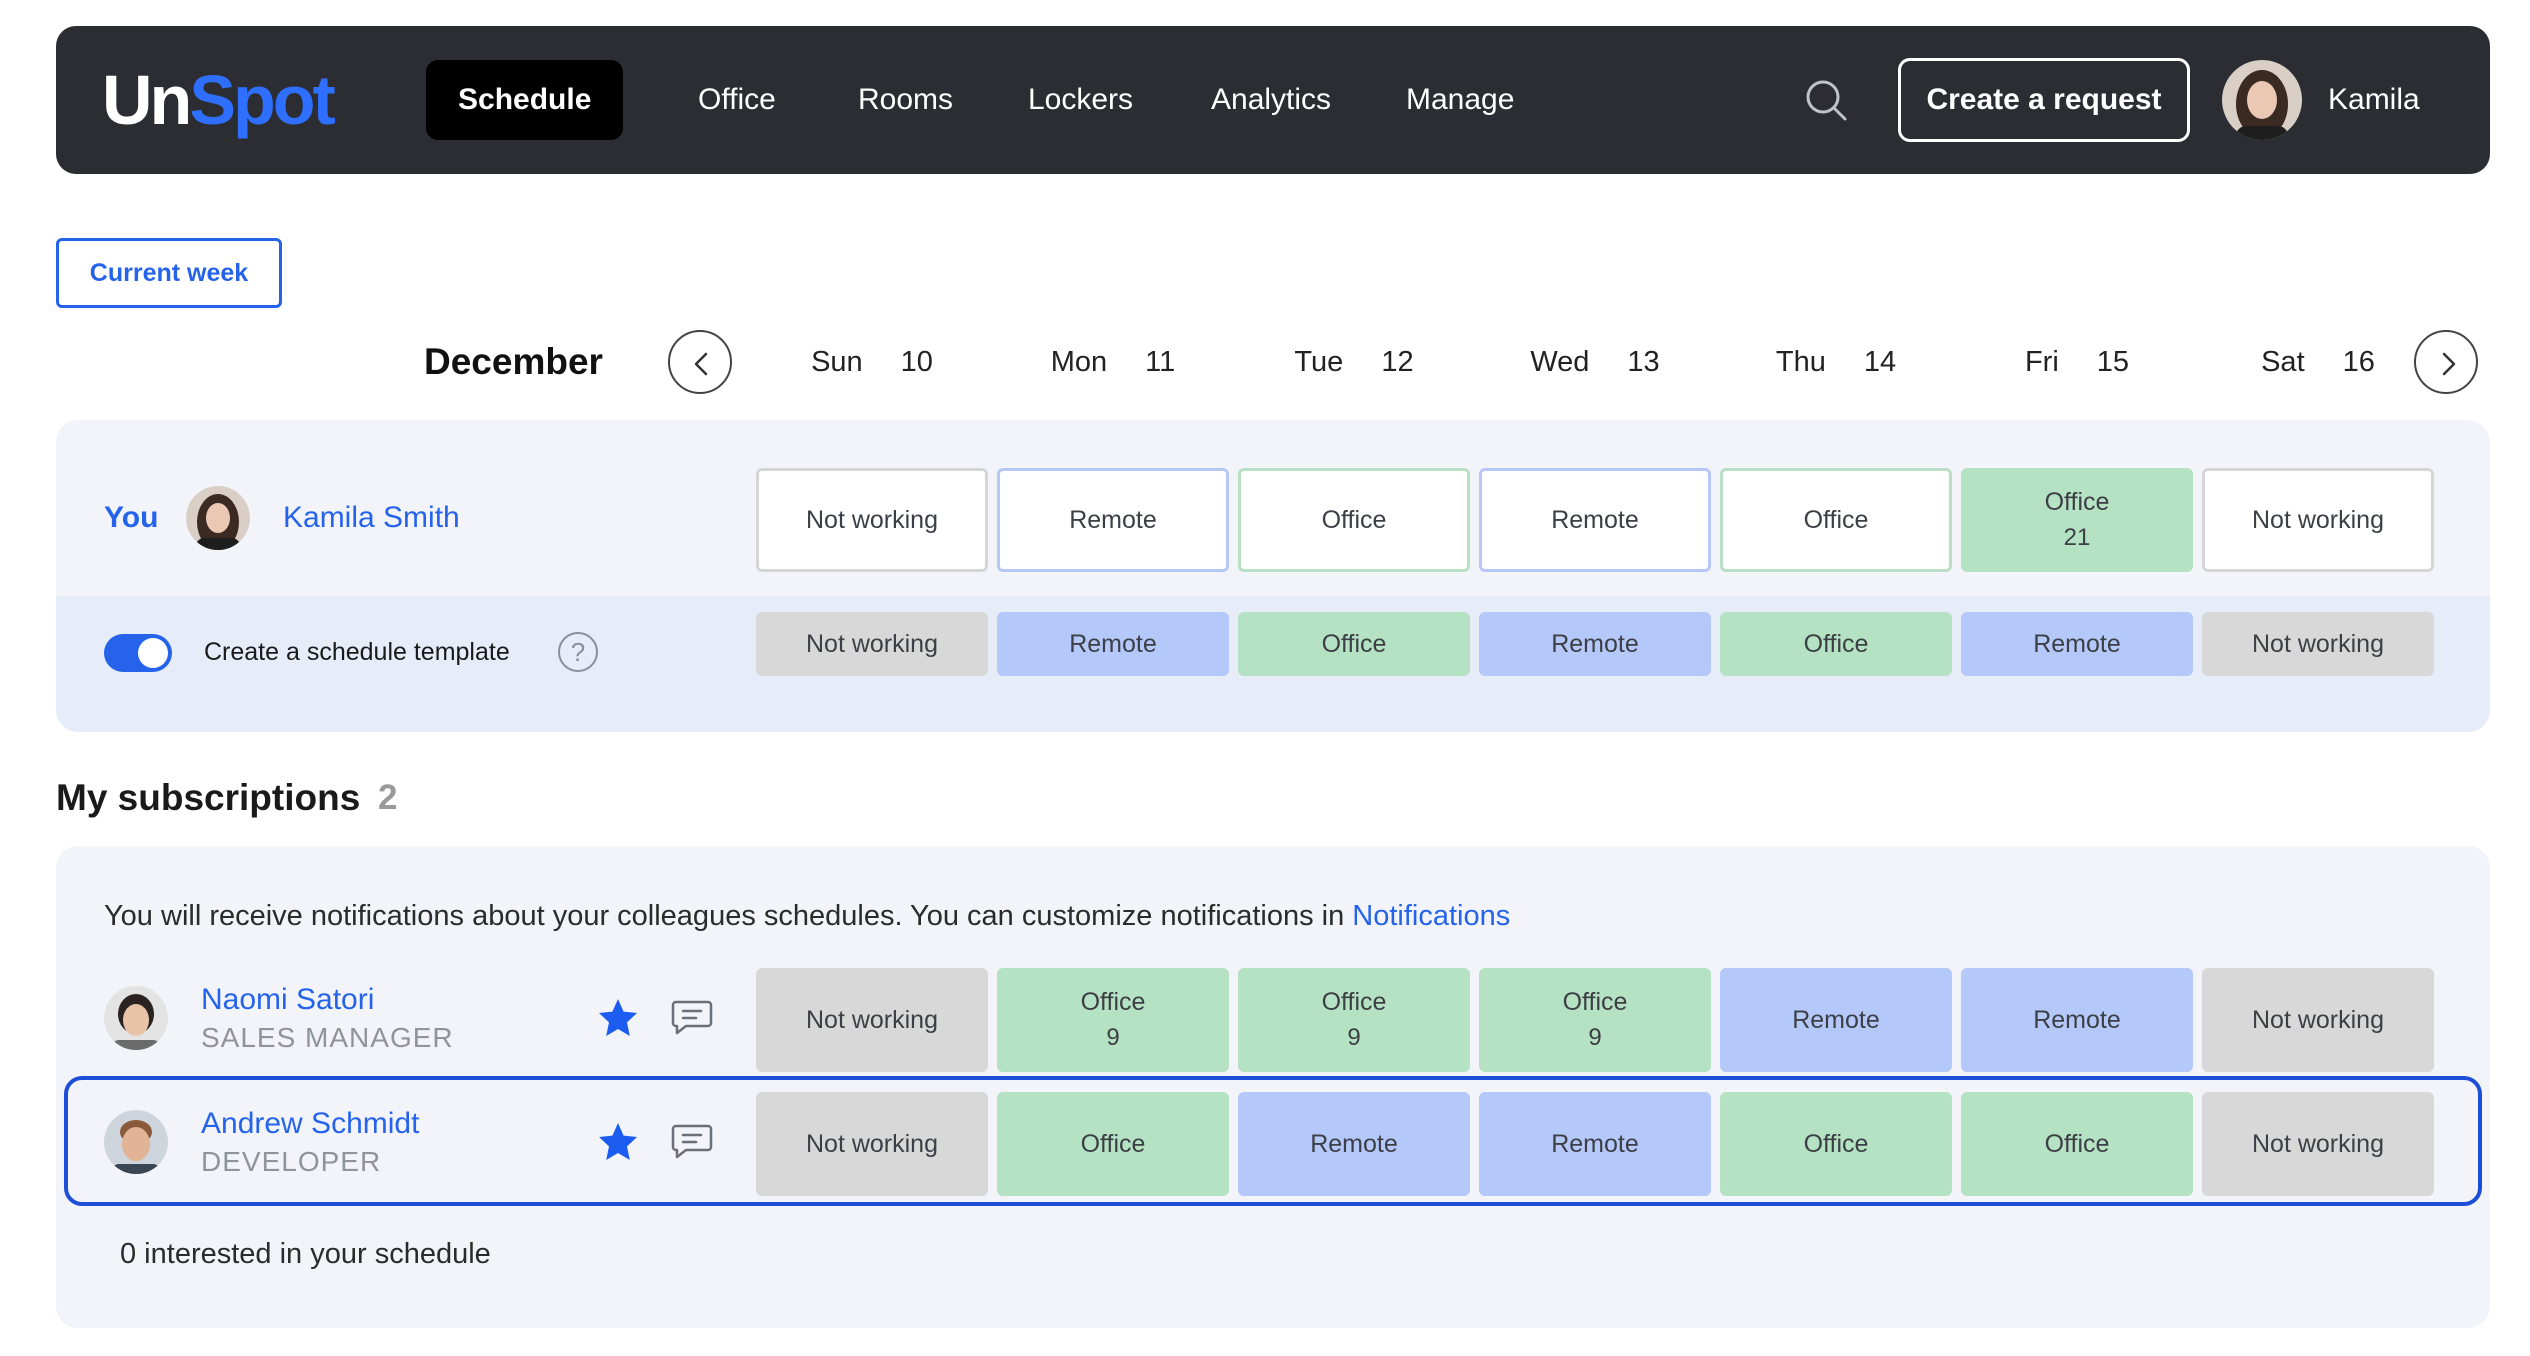  I want to click on day-number: 13, so click(1643, 362).